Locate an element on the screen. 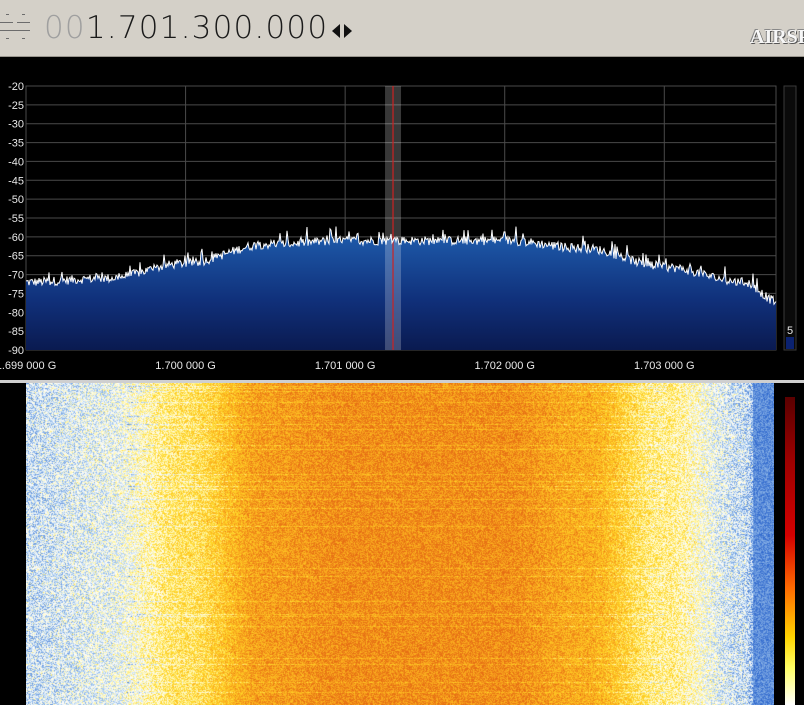 This screenshot has height=705, width=804. y-tick-label: -20 is located at coordinates (16, 87).